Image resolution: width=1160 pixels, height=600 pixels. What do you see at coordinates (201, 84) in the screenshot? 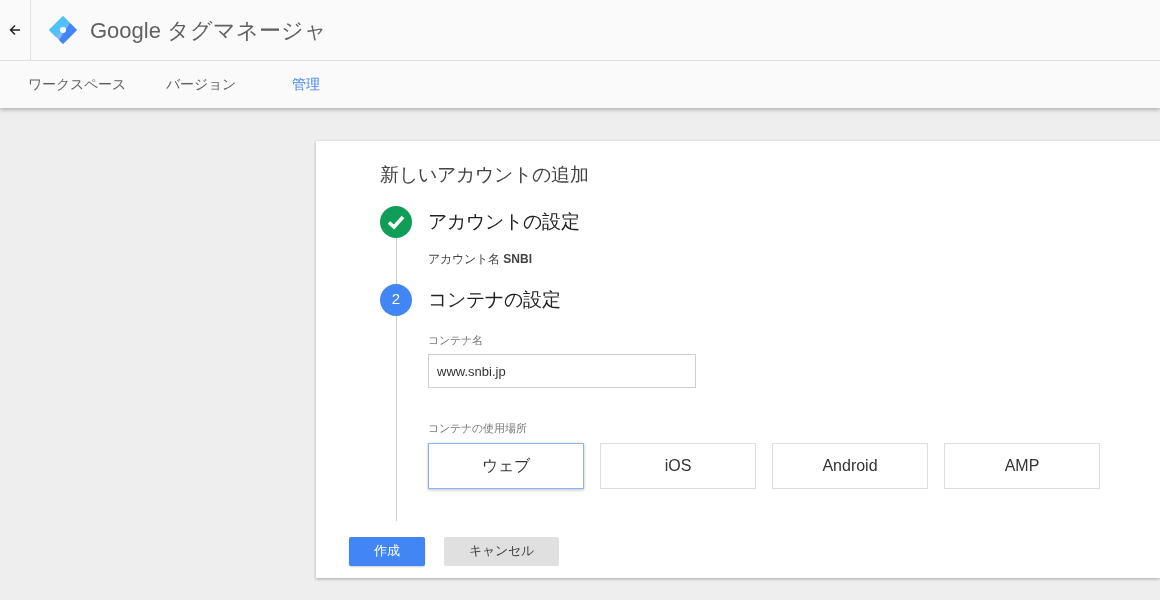
I see `nav-tab: バージョン` at bounding box center [201, 84].